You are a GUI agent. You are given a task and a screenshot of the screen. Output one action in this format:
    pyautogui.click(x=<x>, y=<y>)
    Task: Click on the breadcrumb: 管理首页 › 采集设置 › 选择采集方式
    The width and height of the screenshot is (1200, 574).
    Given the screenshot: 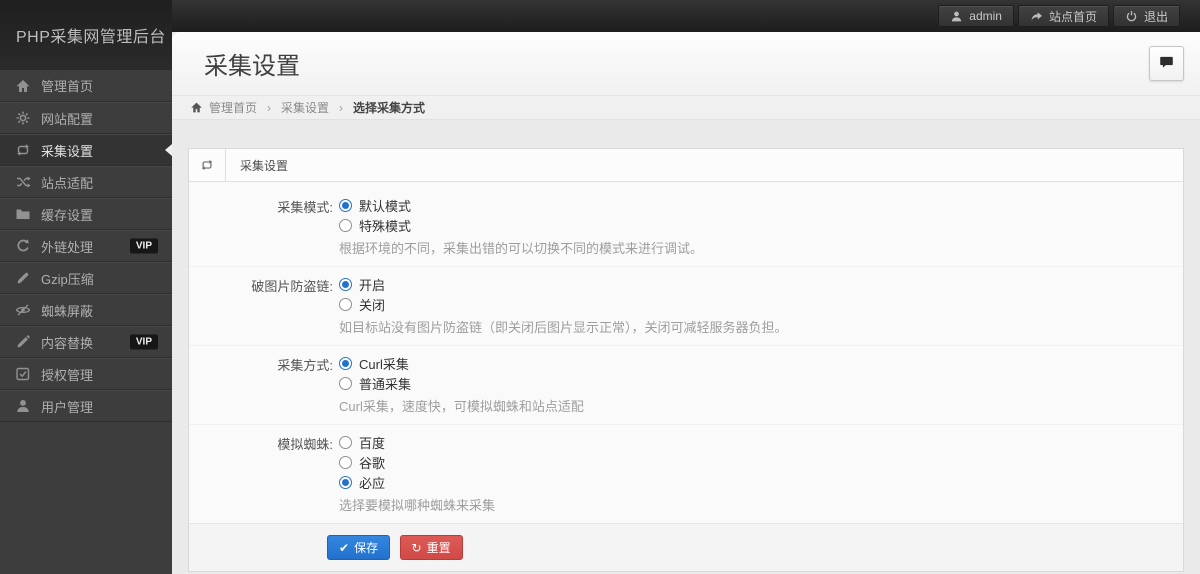 What is the action you would take?
    pyautogui.click(x=686, y=107)
    